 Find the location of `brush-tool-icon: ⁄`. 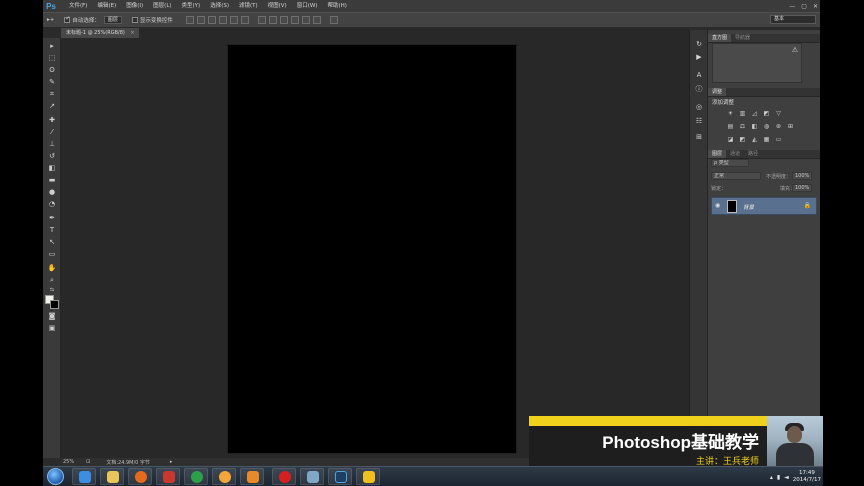

brush-tool-icon: ⁄ is located at coordinates (52, 132).